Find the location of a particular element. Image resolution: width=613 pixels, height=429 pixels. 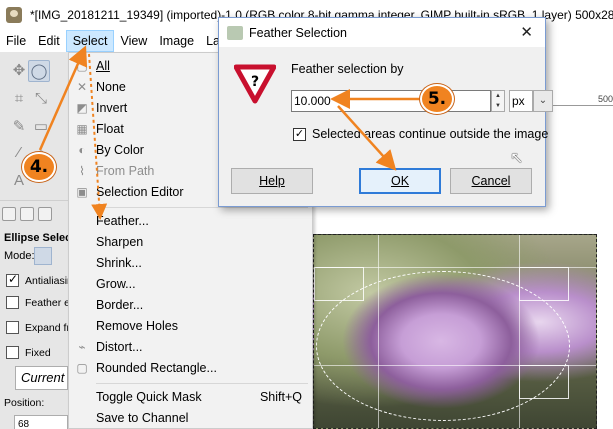

from-path-icon: ⌇ is located at coordinates (82, 171).